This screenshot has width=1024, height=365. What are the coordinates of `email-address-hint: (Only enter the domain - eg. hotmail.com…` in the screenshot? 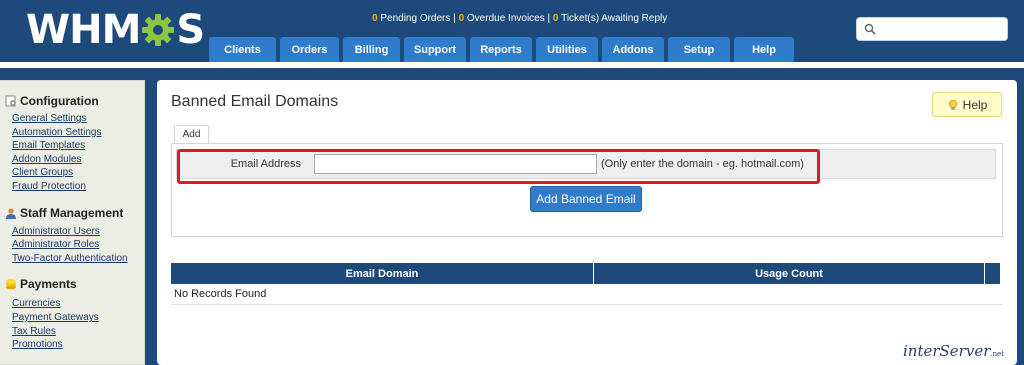 It's located at (702, 164).